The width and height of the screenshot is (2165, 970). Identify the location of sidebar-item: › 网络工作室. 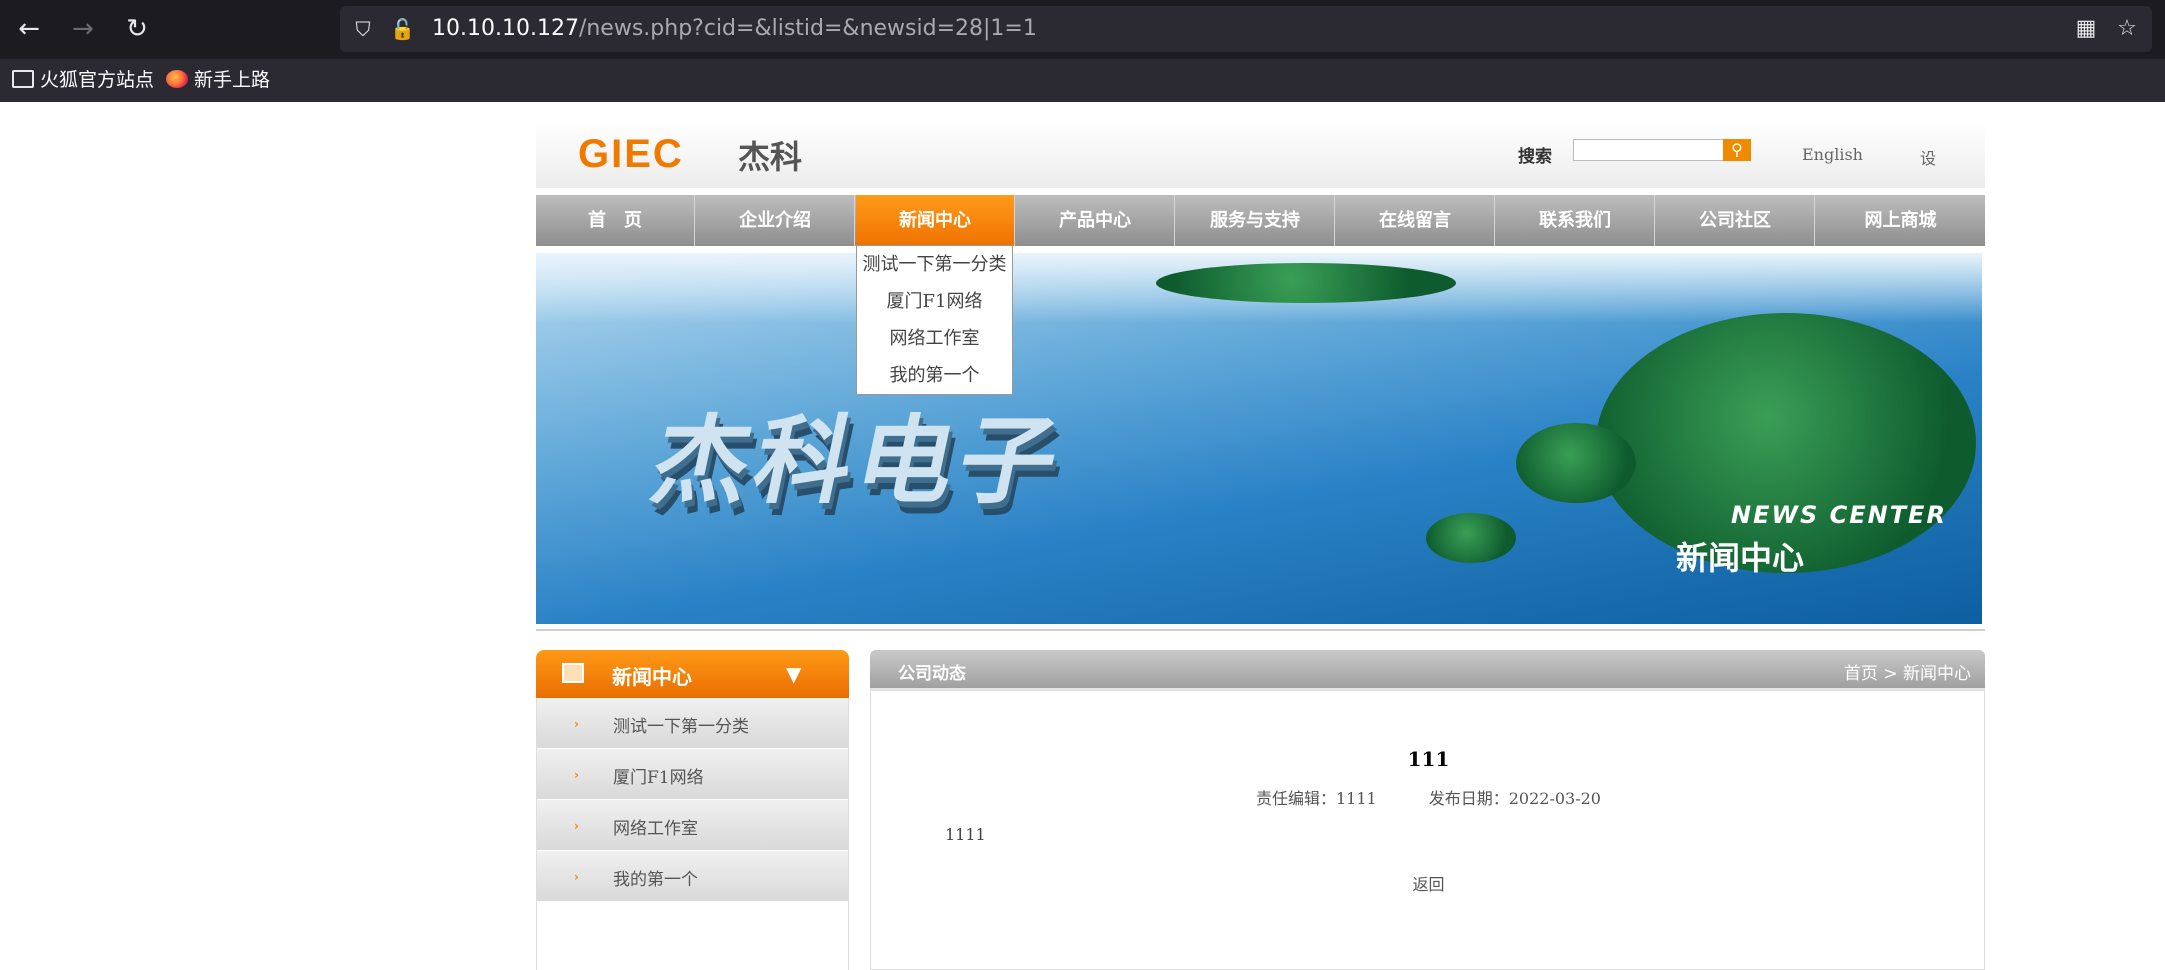
(692, 825).